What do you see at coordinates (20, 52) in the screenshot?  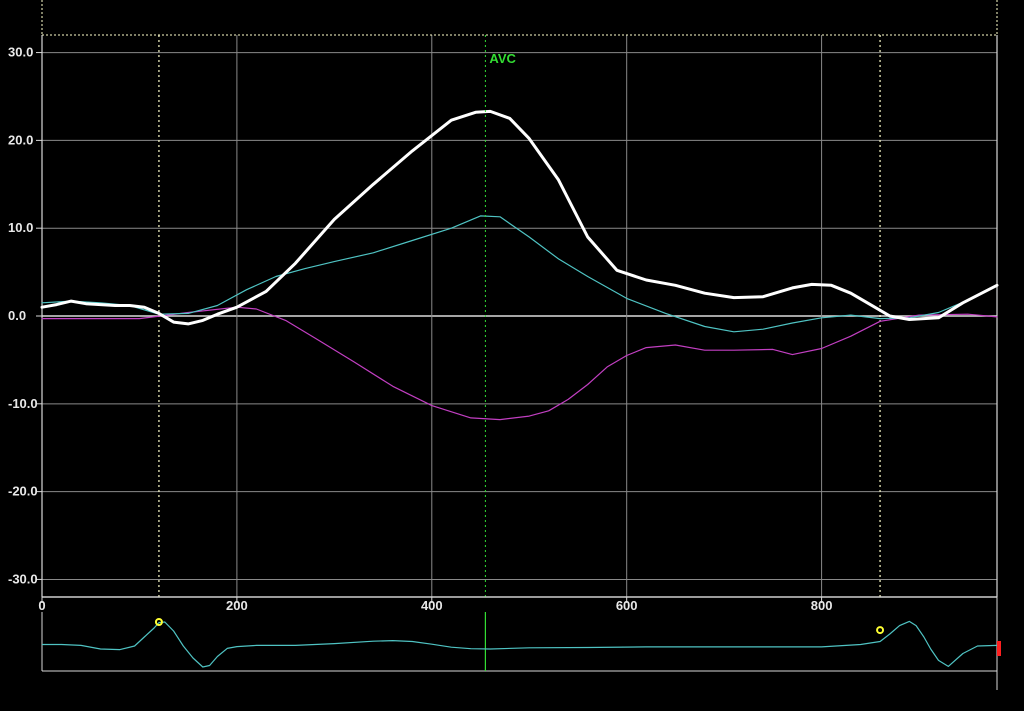 I see `y-tick-label: 30.0` at bounding box center [20, 52].